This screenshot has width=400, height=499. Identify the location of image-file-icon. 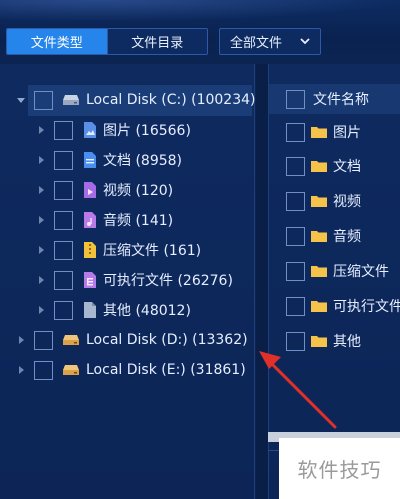
(90, 130).